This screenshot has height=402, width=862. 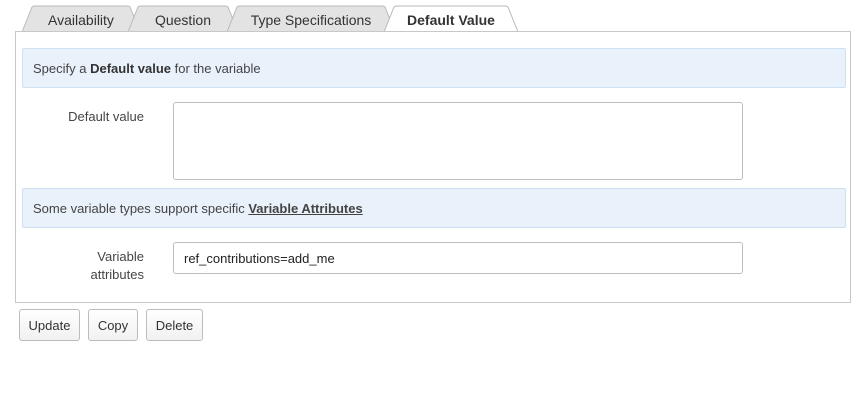 What do you see at coordinates (216, 68) in the screenshot?
I see `default-info-suffix: for the variable` at bounding box center [216, 68].